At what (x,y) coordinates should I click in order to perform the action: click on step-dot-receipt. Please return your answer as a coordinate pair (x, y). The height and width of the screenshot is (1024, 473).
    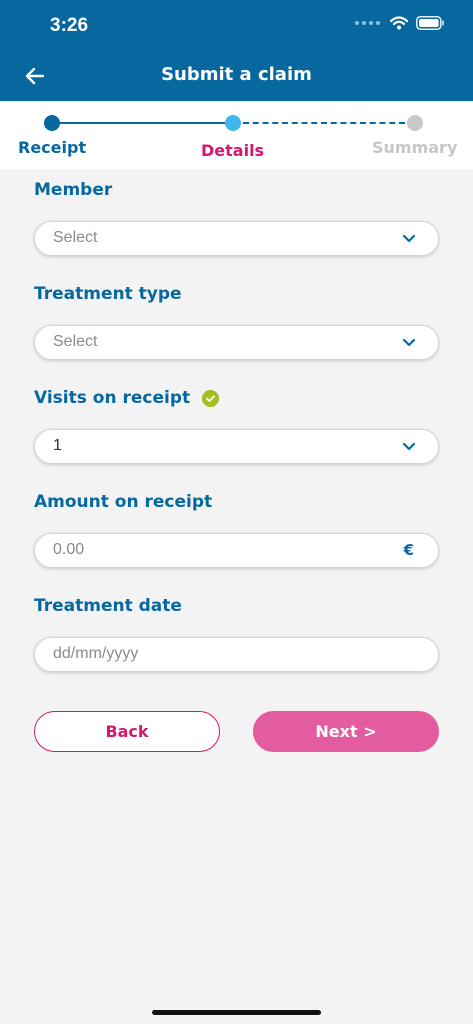
    Looking at the image, I should click on (52, 123).